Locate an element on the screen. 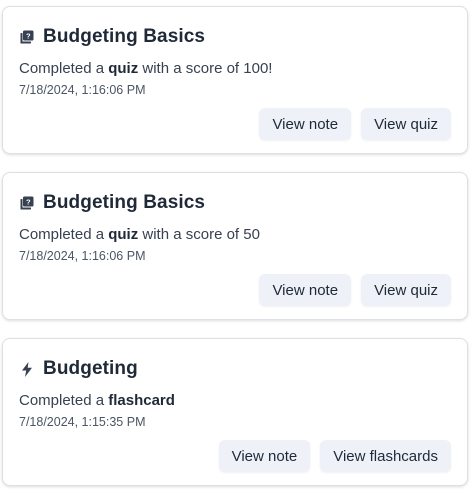  activity-description: Completed a quiz with a score of 100! is located at coordinates (146, 68).